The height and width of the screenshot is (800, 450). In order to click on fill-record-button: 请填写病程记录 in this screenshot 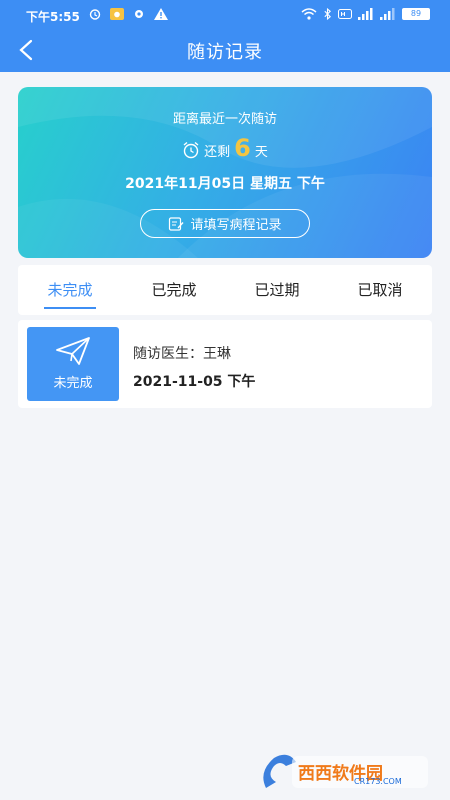, I will do `click(225, 223)`.